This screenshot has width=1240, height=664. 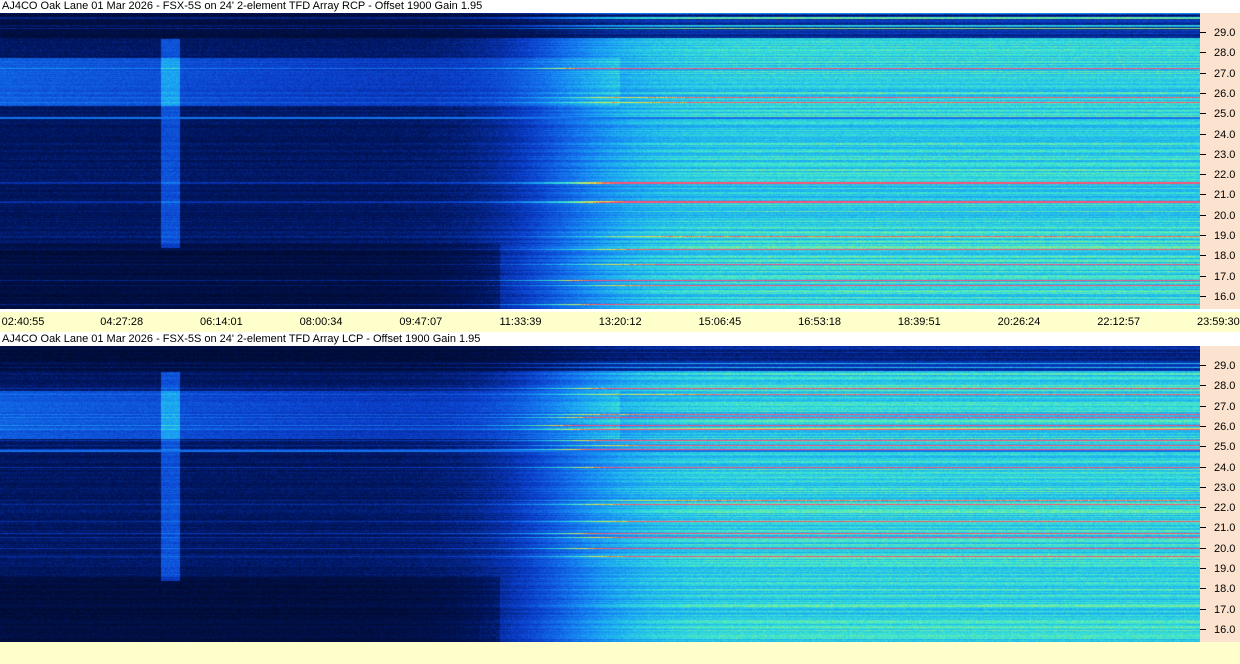 I want to click on lcp-freq-tick: 28.0, so click(x=1220, y=386).